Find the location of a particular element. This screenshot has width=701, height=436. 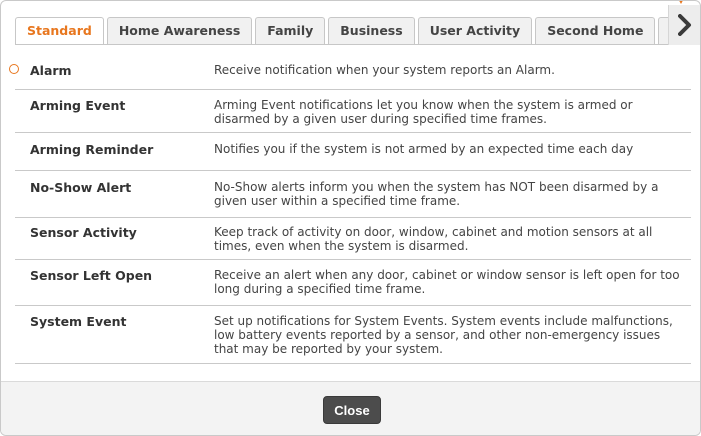

chevron-right-icon is located at coordinates (684, 25).